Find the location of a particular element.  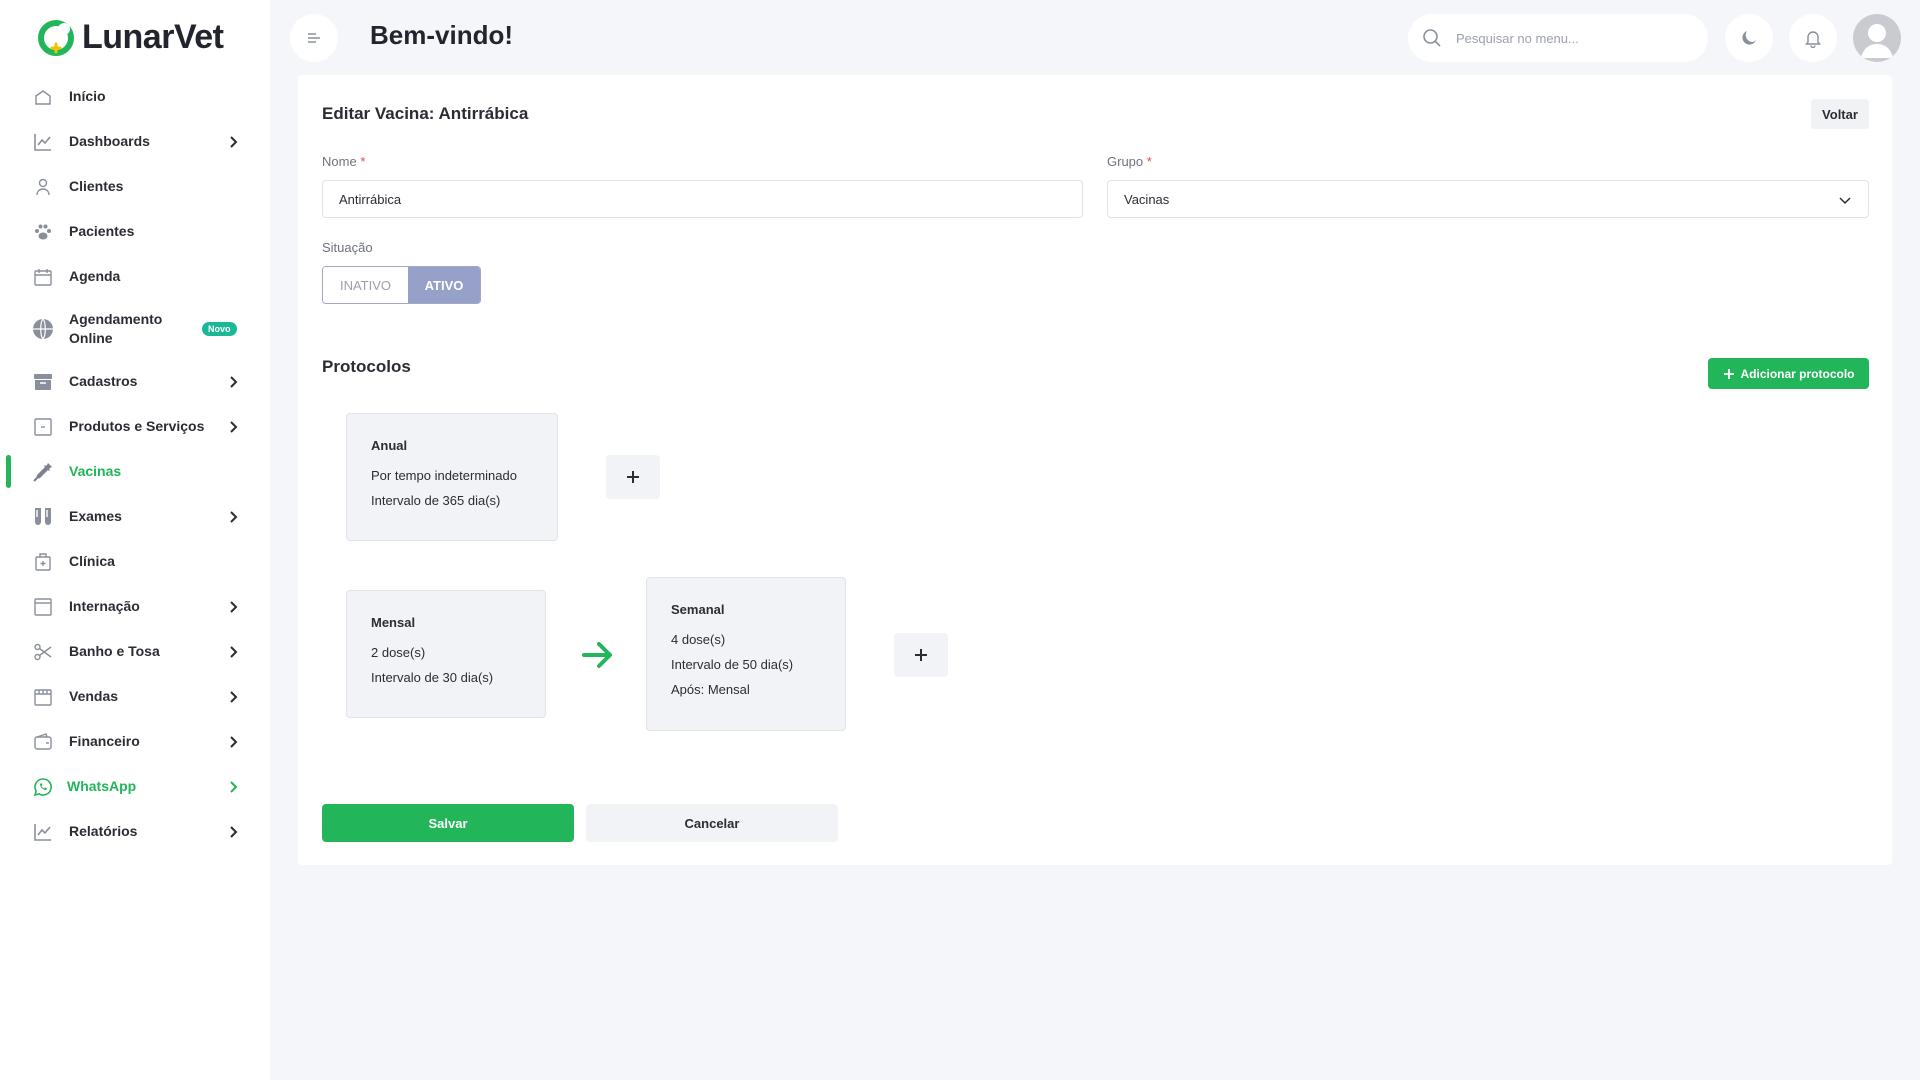

whatsapp-icon is located at coordinates (43, 787).